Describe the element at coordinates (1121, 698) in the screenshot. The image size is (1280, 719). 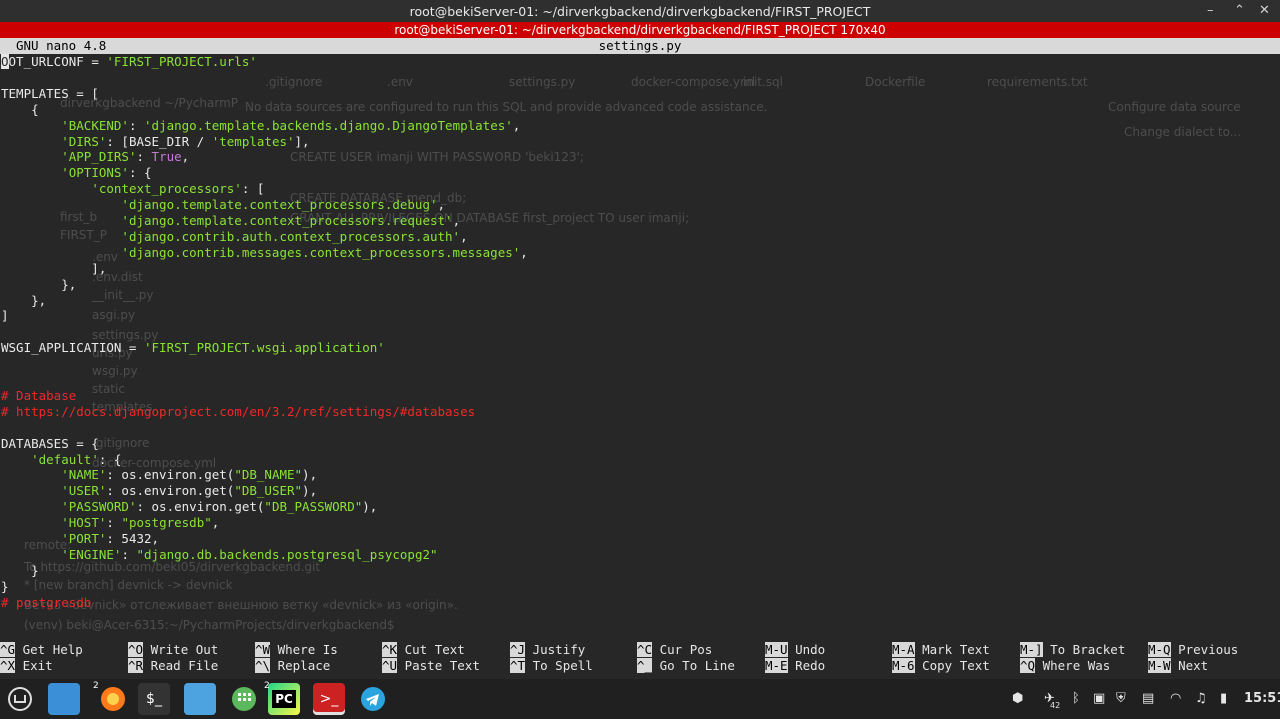
I see `shield-icon: ⛨` at that location.